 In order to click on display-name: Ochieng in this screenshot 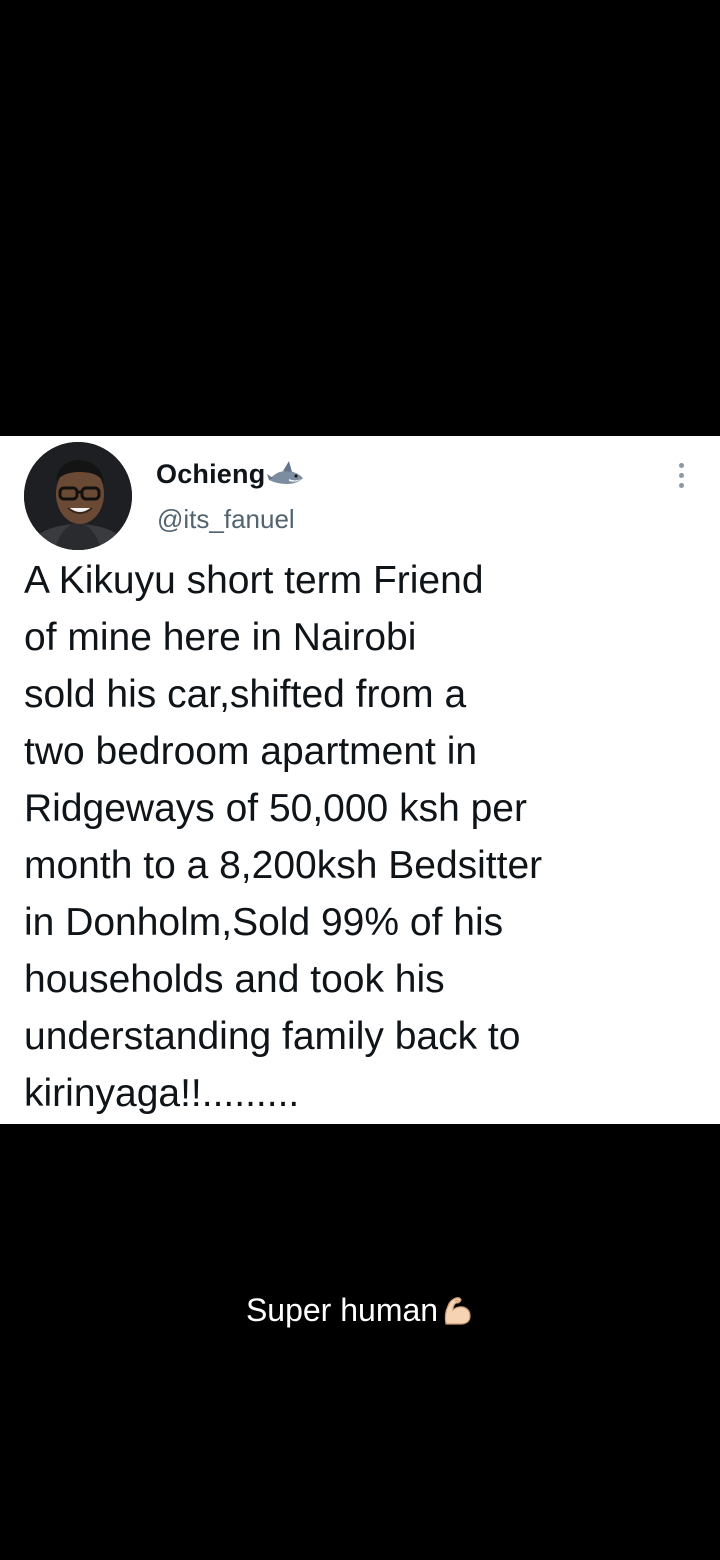, I will do `click(210, 474)`.